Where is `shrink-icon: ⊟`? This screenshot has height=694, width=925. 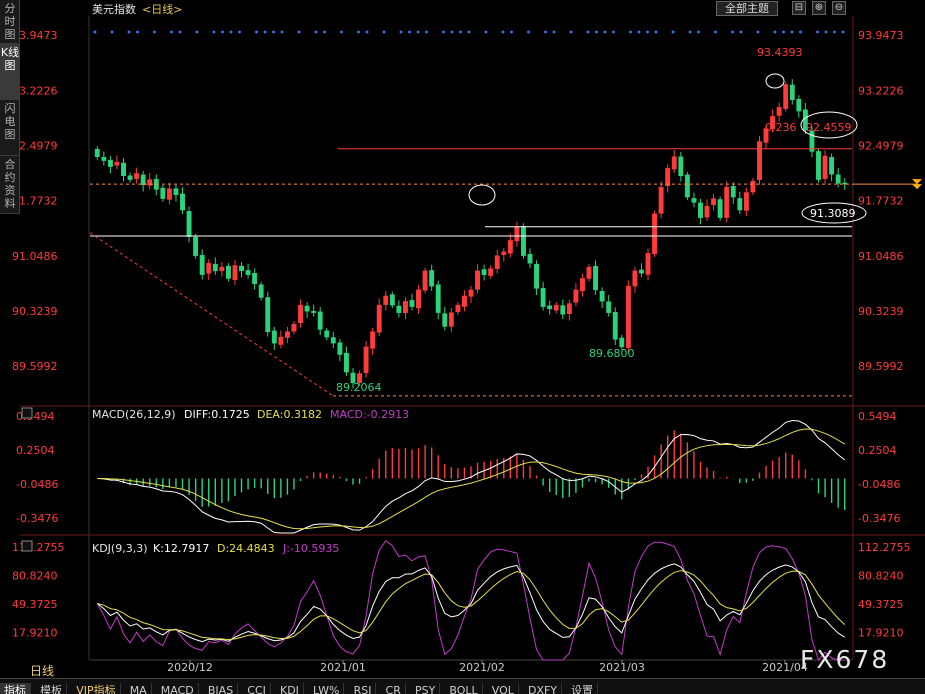 shrink-icon: ⊟ is located at coordinates (799, 8).